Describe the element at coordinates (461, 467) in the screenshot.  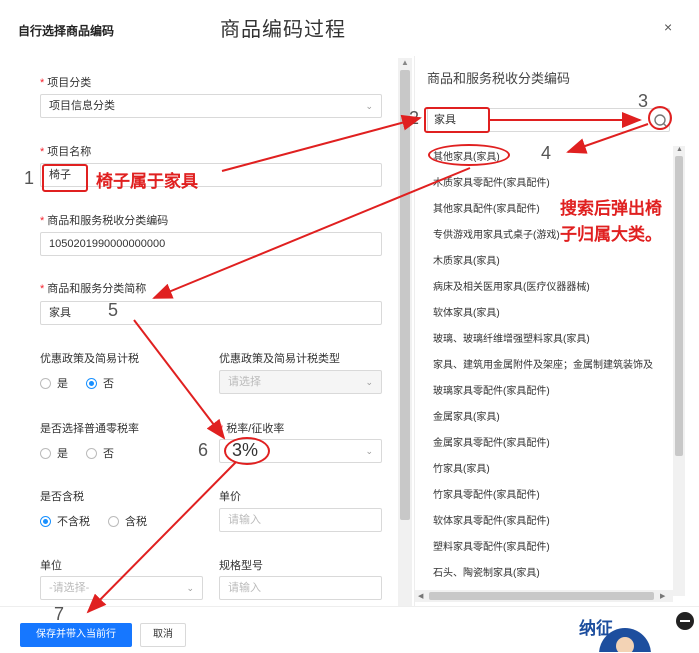
I see `tree-item: 竹家具(家具)` at that location.